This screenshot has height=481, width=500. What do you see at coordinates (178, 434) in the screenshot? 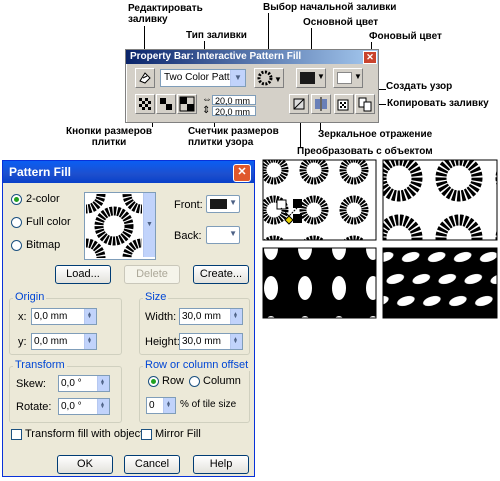
I see `mirror-fill-label: Mirror Fill` at bounding box center [178, 434].